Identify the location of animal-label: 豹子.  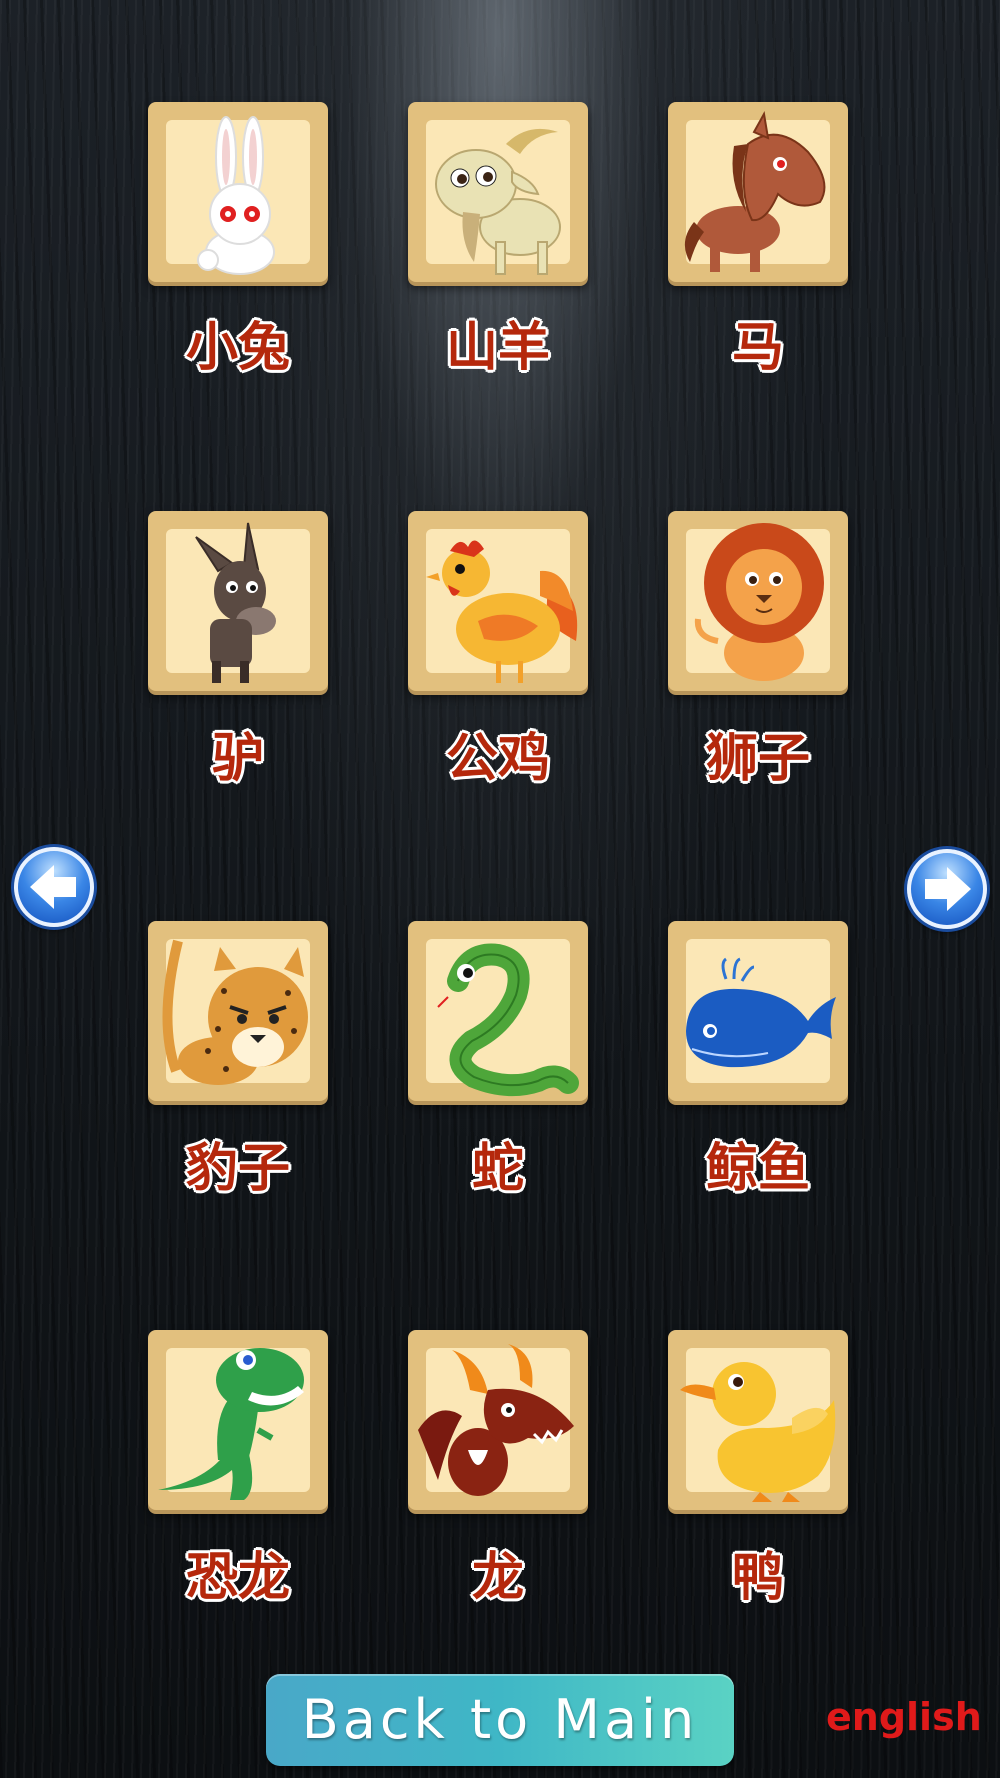
(237, 1168).